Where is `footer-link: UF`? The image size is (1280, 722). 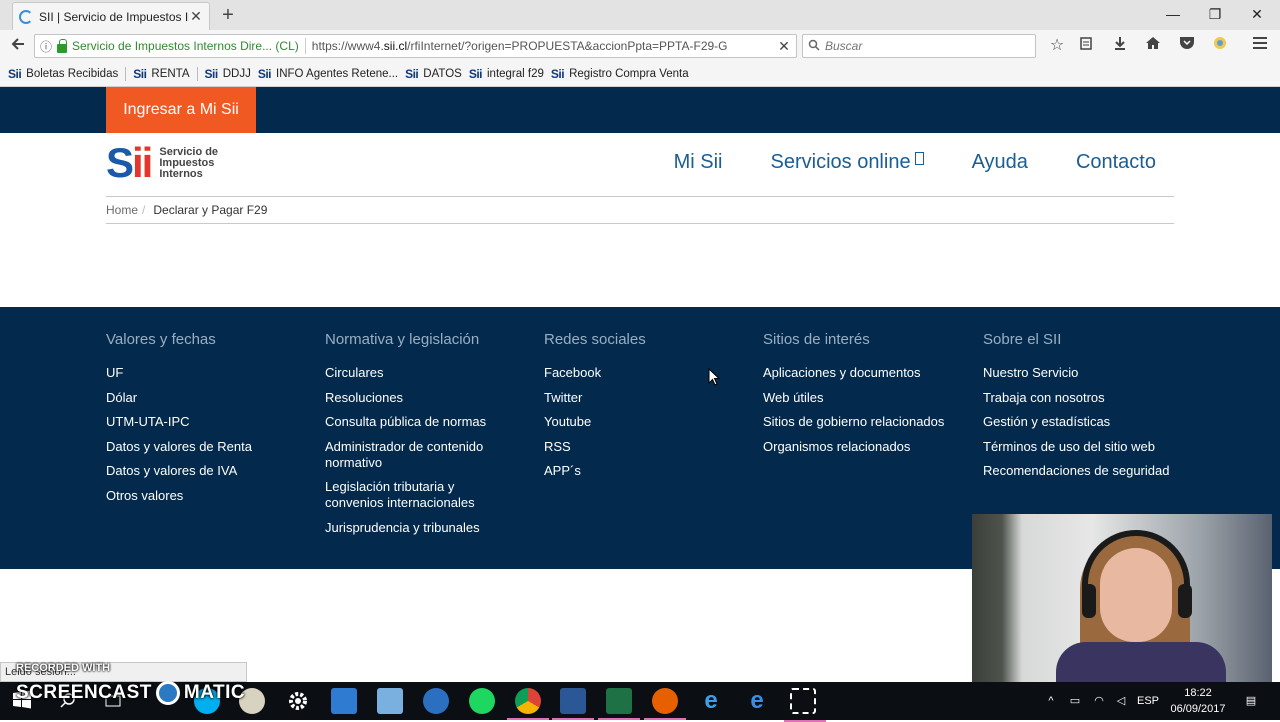 footer-link: UF is located at coordinates (211, 373).